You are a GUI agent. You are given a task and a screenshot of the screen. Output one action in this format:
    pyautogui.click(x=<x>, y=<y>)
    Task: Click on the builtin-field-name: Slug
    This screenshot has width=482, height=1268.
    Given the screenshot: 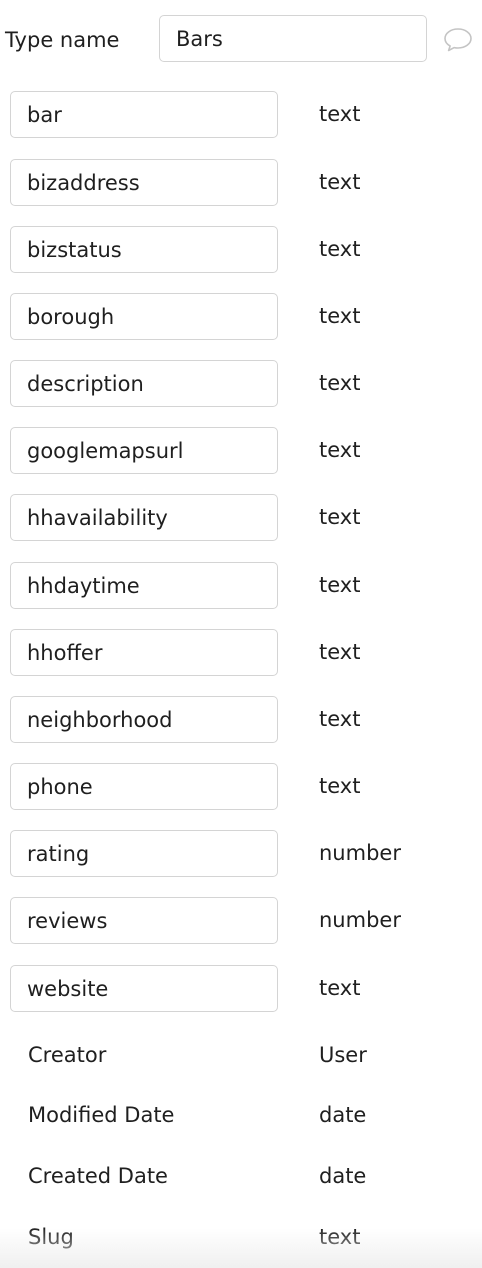 What is the action you would take?
    pyautogui.click(x=51, y=1237)
    